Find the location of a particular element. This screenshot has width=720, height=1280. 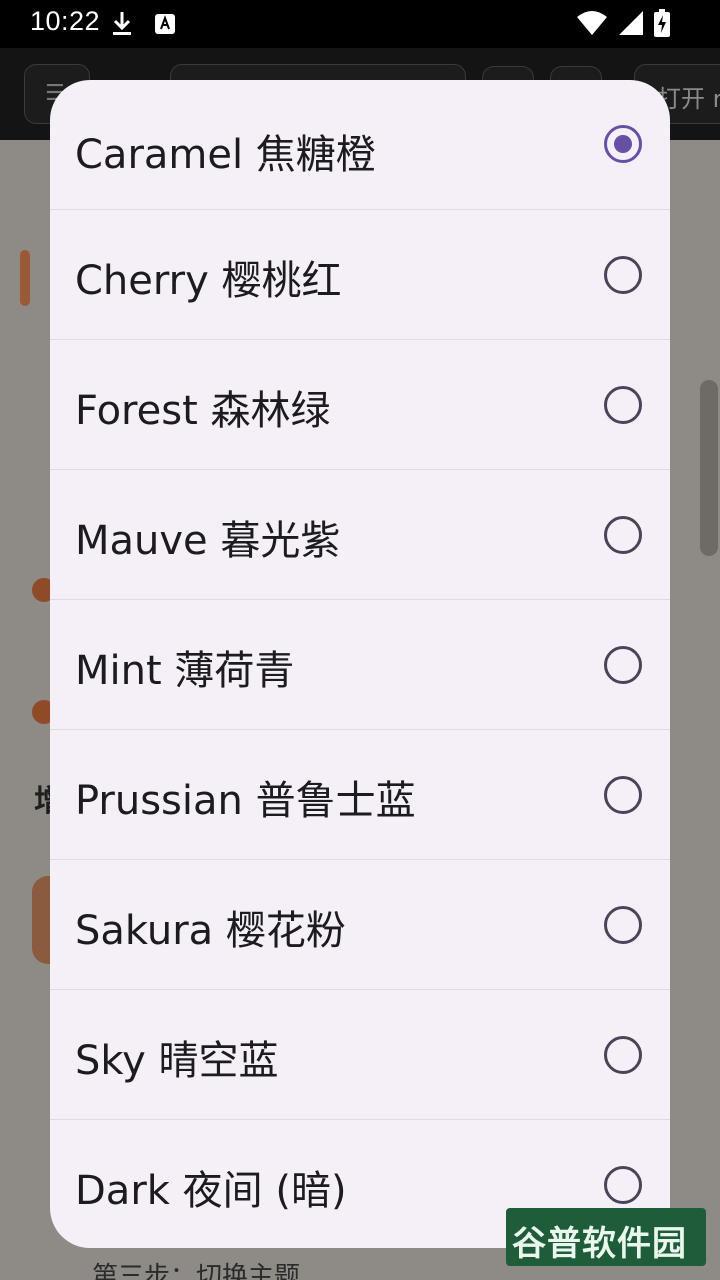

theme-option-mint: Mint 薄荷青 is located at coordinates (360, 665).